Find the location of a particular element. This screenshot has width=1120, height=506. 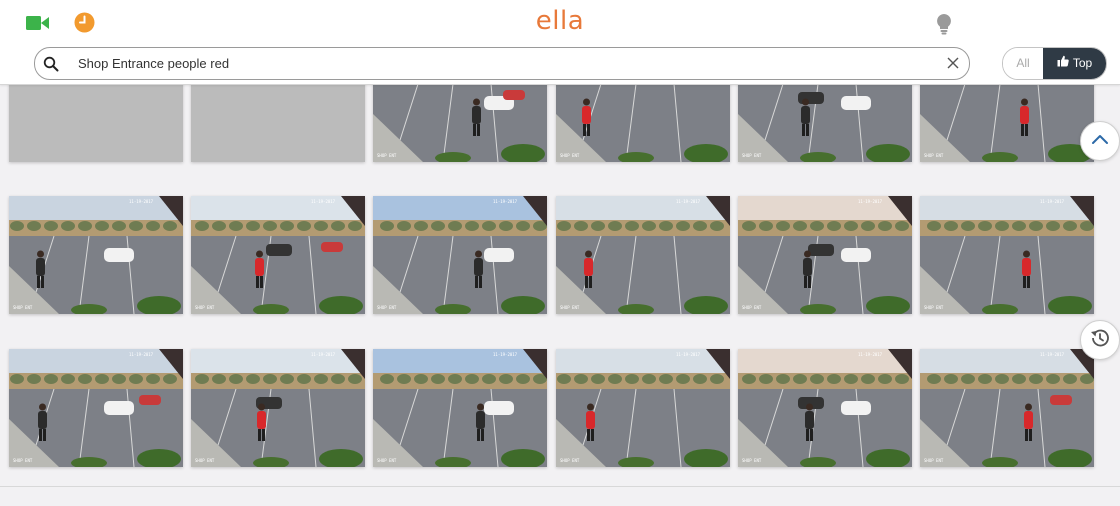

history-icon is located at coordinates (1100, 340).